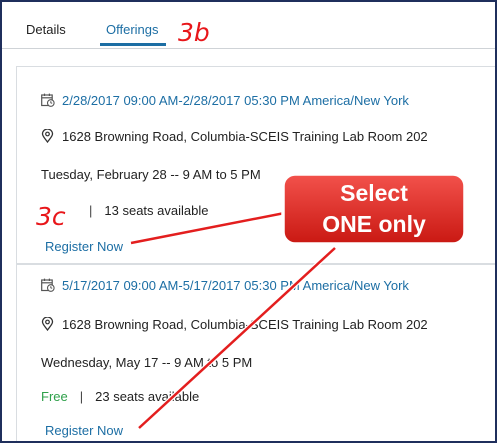 This screenshot has height=443, width=497. What do you see at coordinates (147, 396) in the screenshot?
I see `seats-available: 23 seats available` at bounding box center [147, 396].